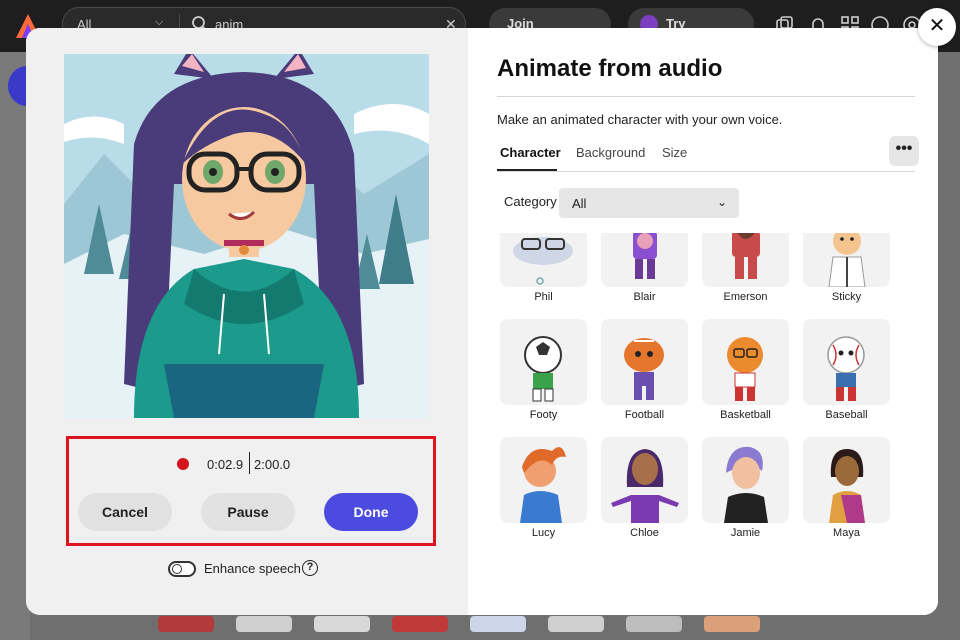 The width and height of the screenshot is (960, 640). I want to click on character-name: Jamie, so click(745, 533).